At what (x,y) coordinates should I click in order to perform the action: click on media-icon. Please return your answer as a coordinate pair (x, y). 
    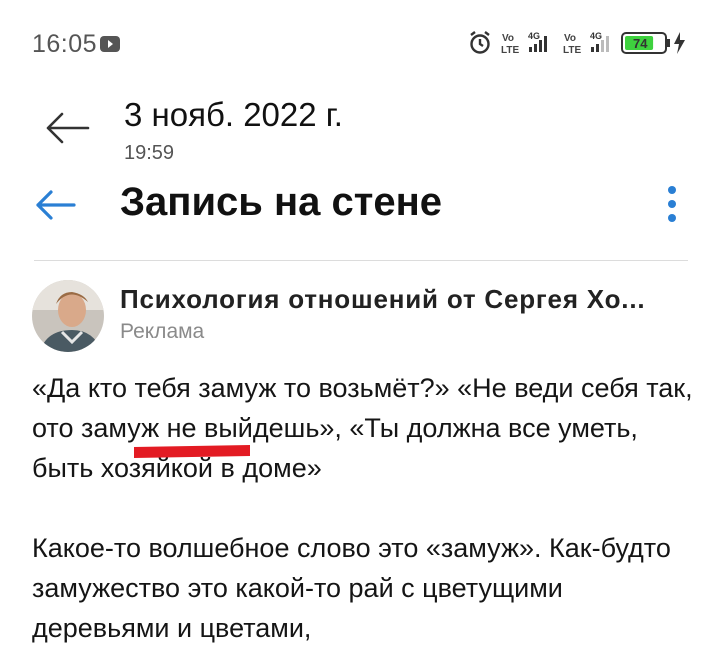
    Looking at the image, I should click on (110, 46).